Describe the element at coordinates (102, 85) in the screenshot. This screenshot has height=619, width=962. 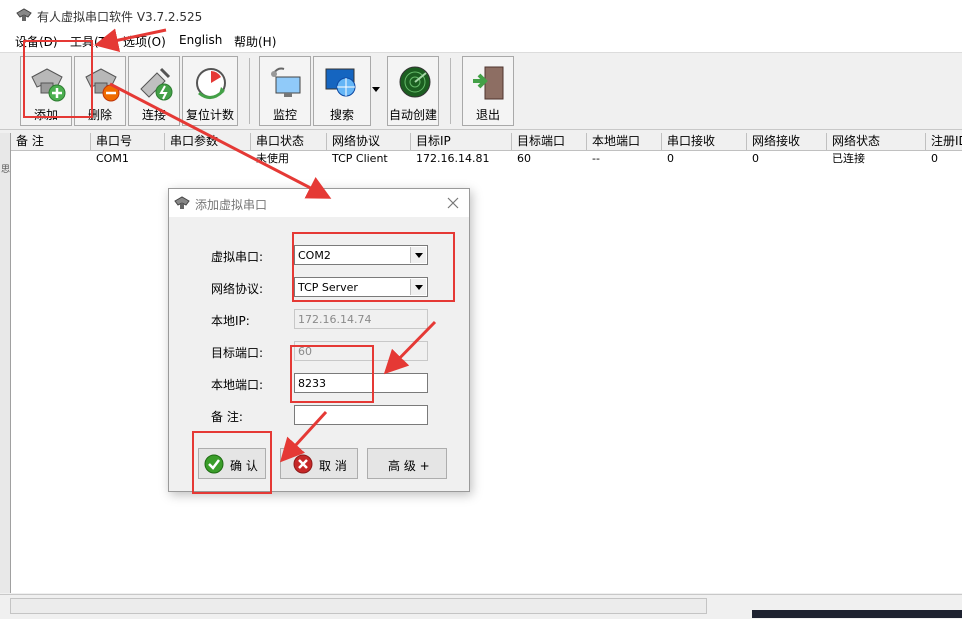
I see `delete-port-icon` at that location.